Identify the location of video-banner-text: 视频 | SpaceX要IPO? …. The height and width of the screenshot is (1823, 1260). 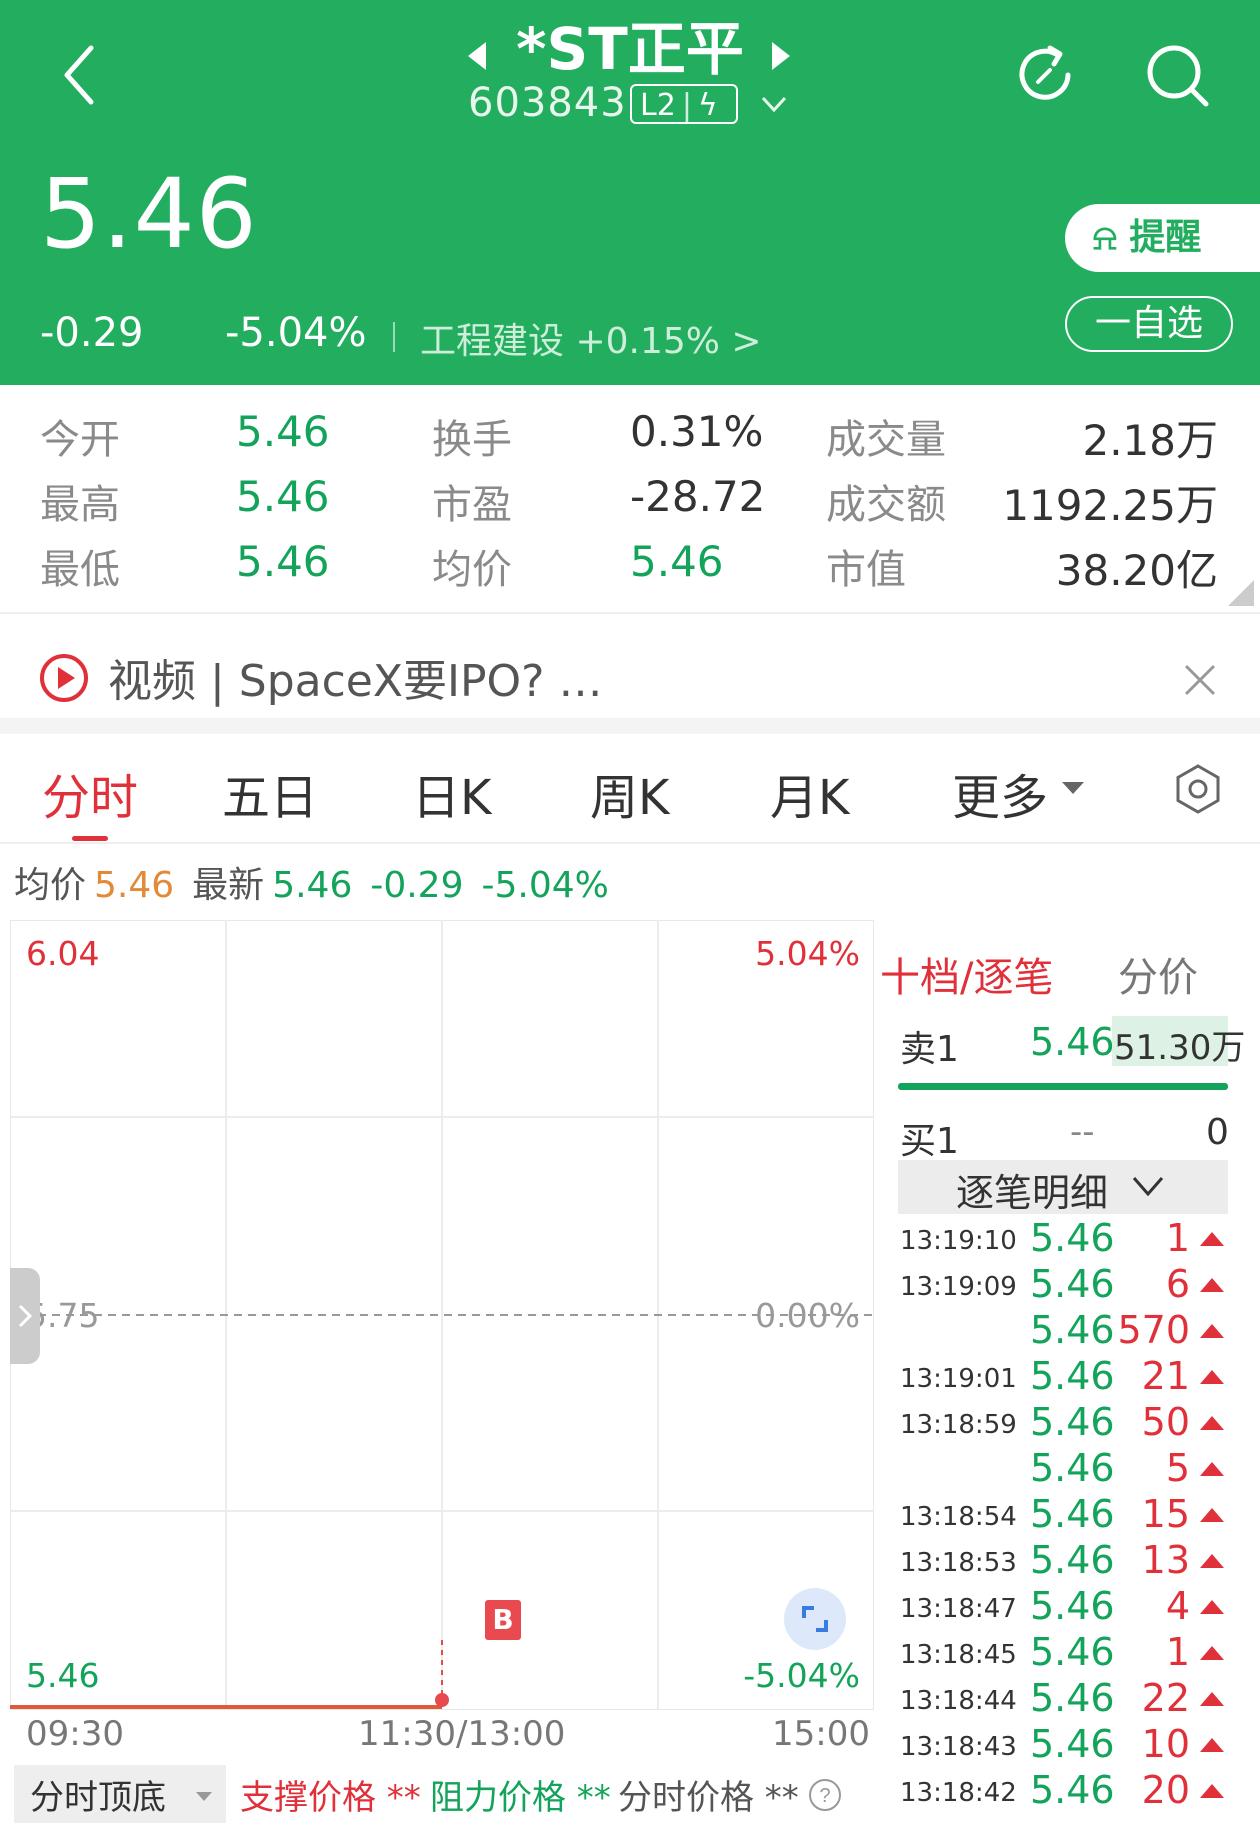
(355, 677).